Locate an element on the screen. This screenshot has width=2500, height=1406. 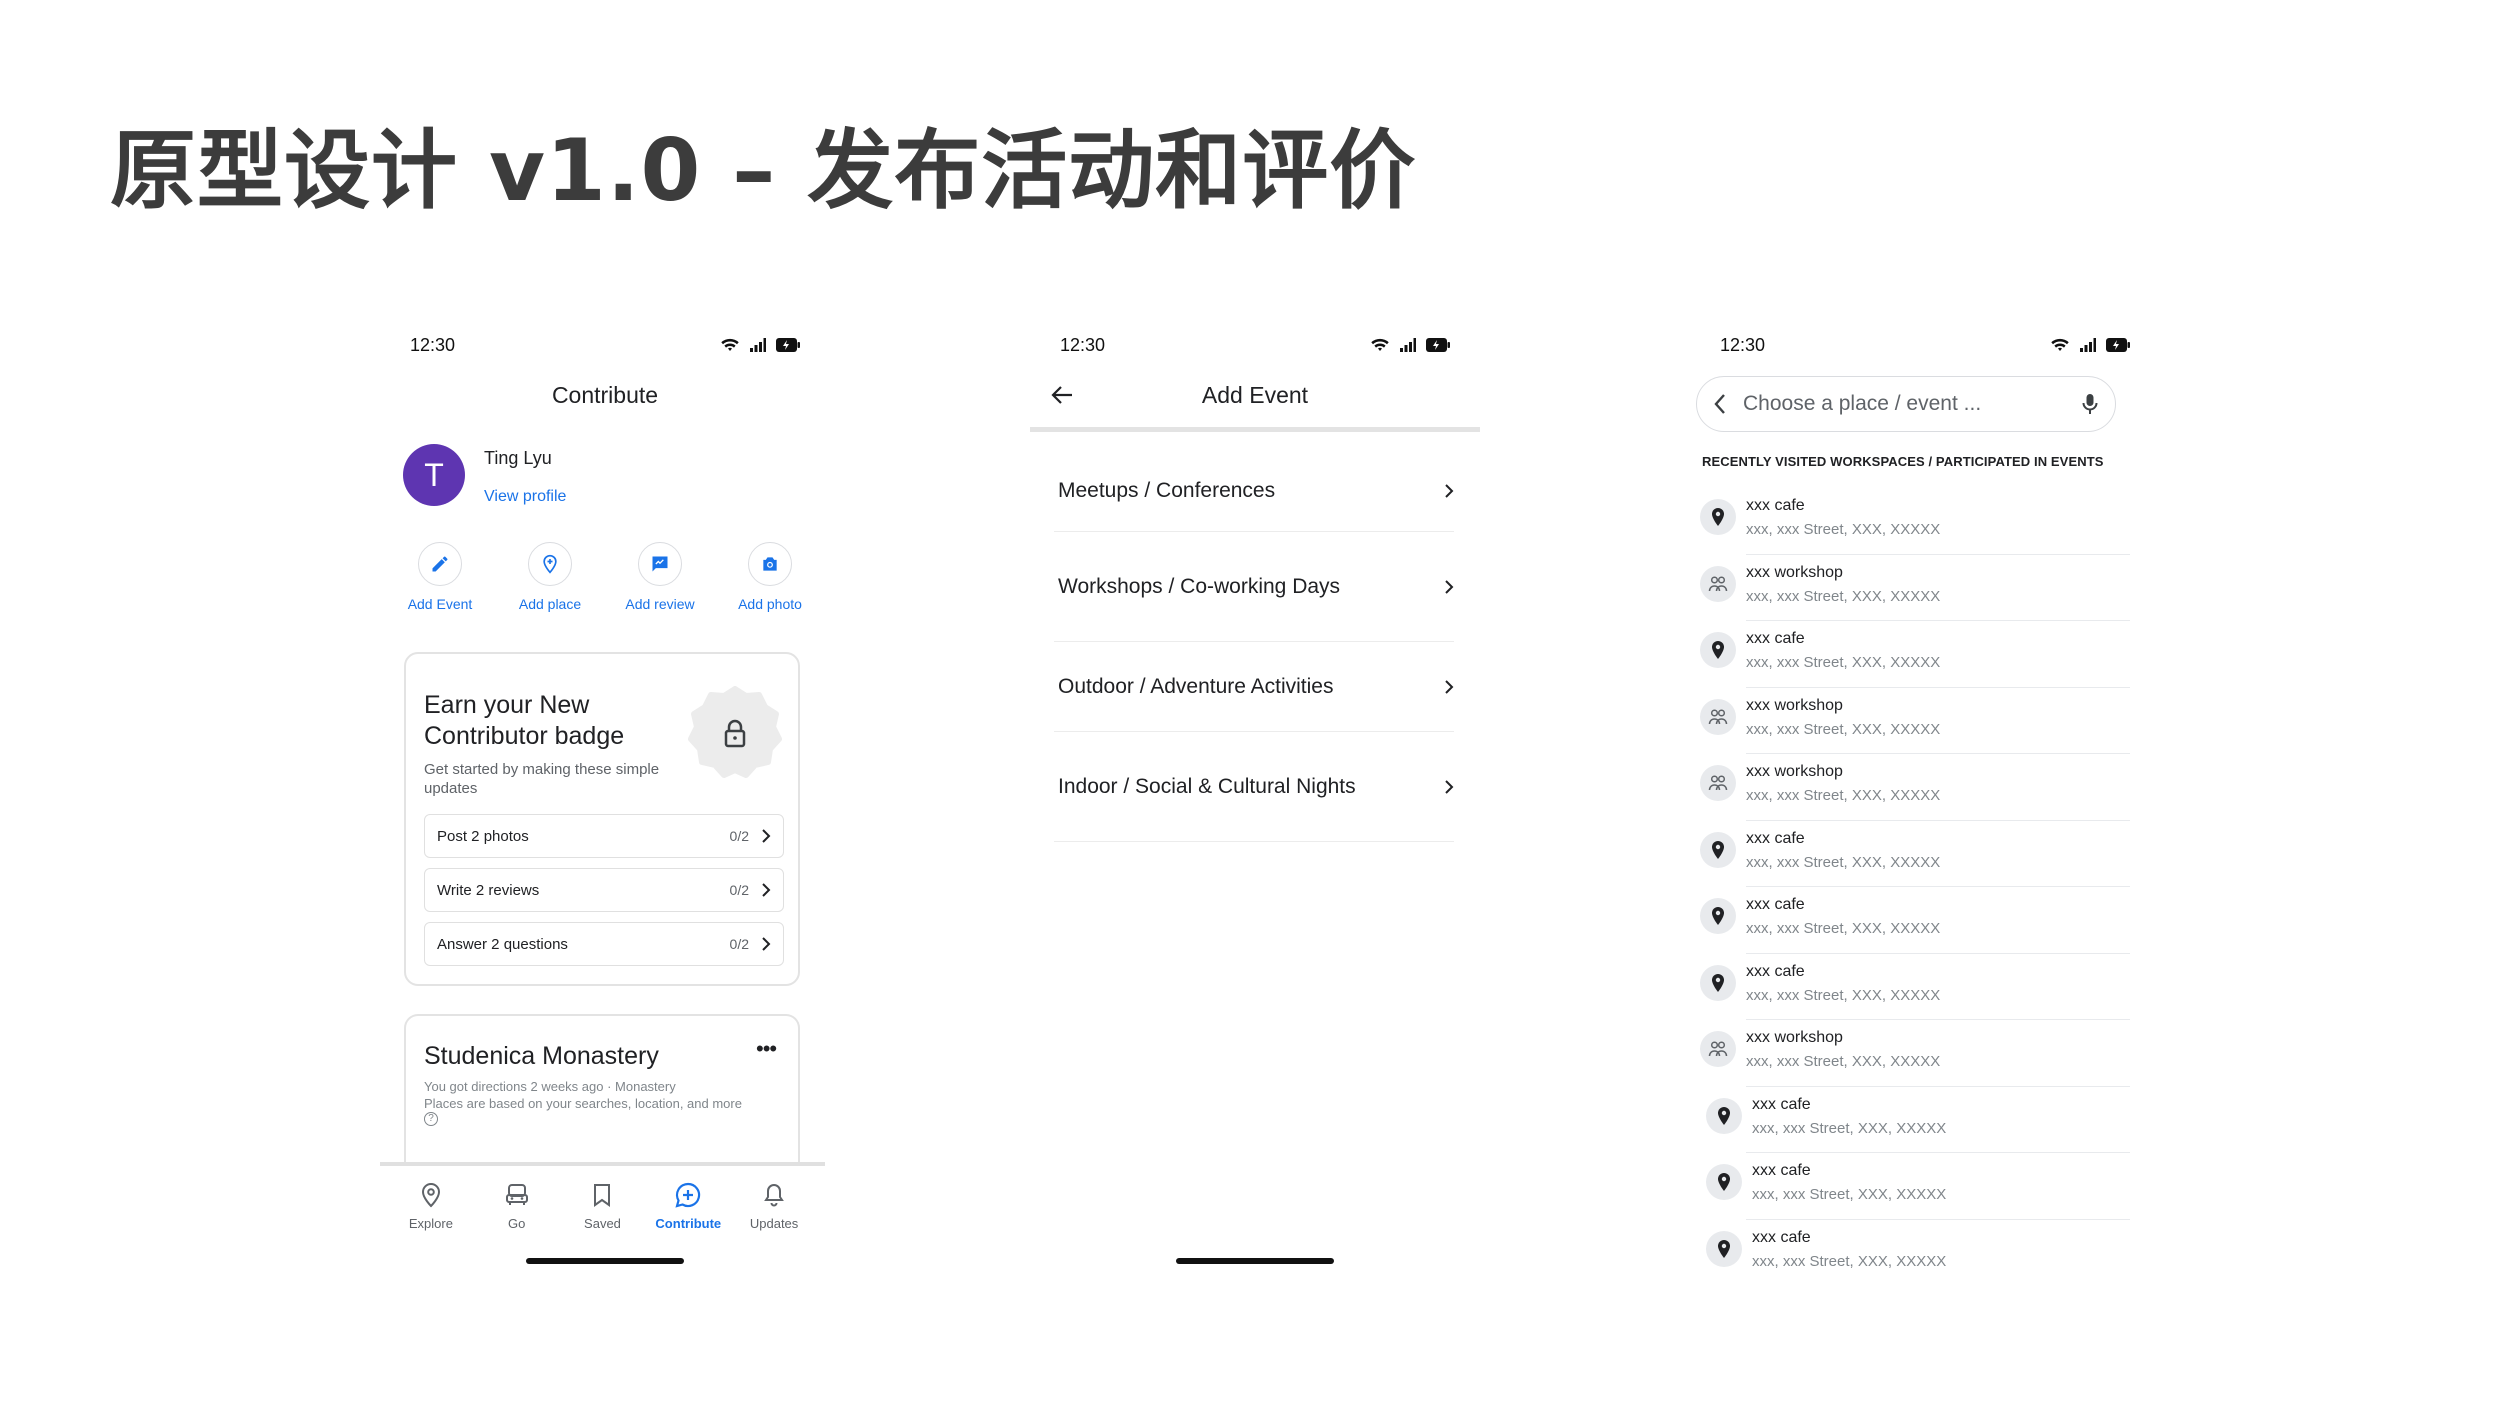
chevron-left-icon is located at coordinates (1720, 404).